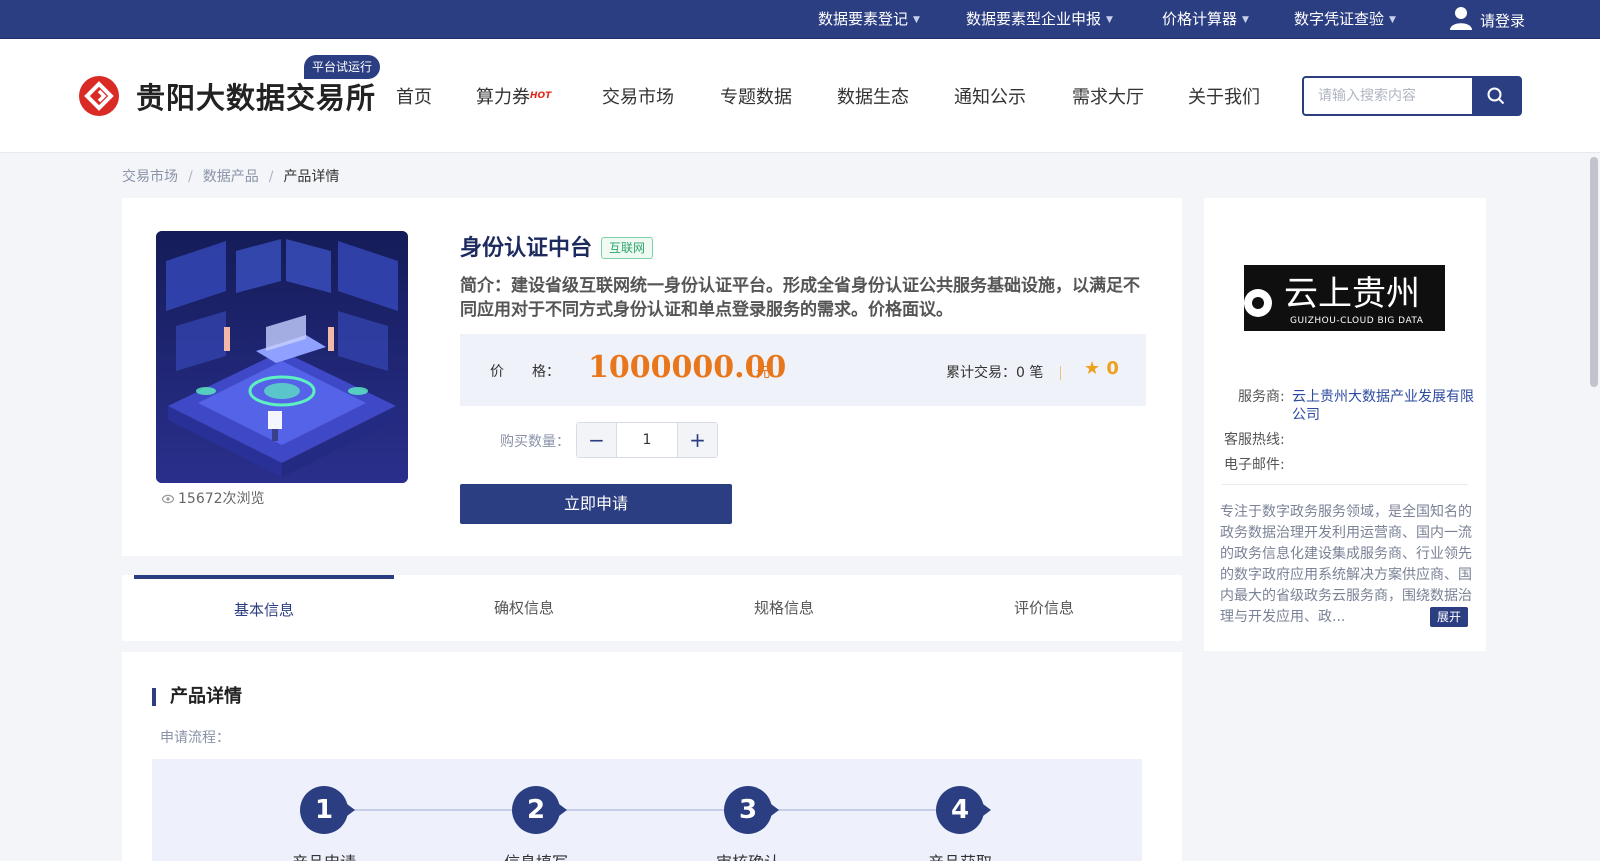  I want to click on site-logo-text: 贵阳大数据交易所, so click(256, 96).